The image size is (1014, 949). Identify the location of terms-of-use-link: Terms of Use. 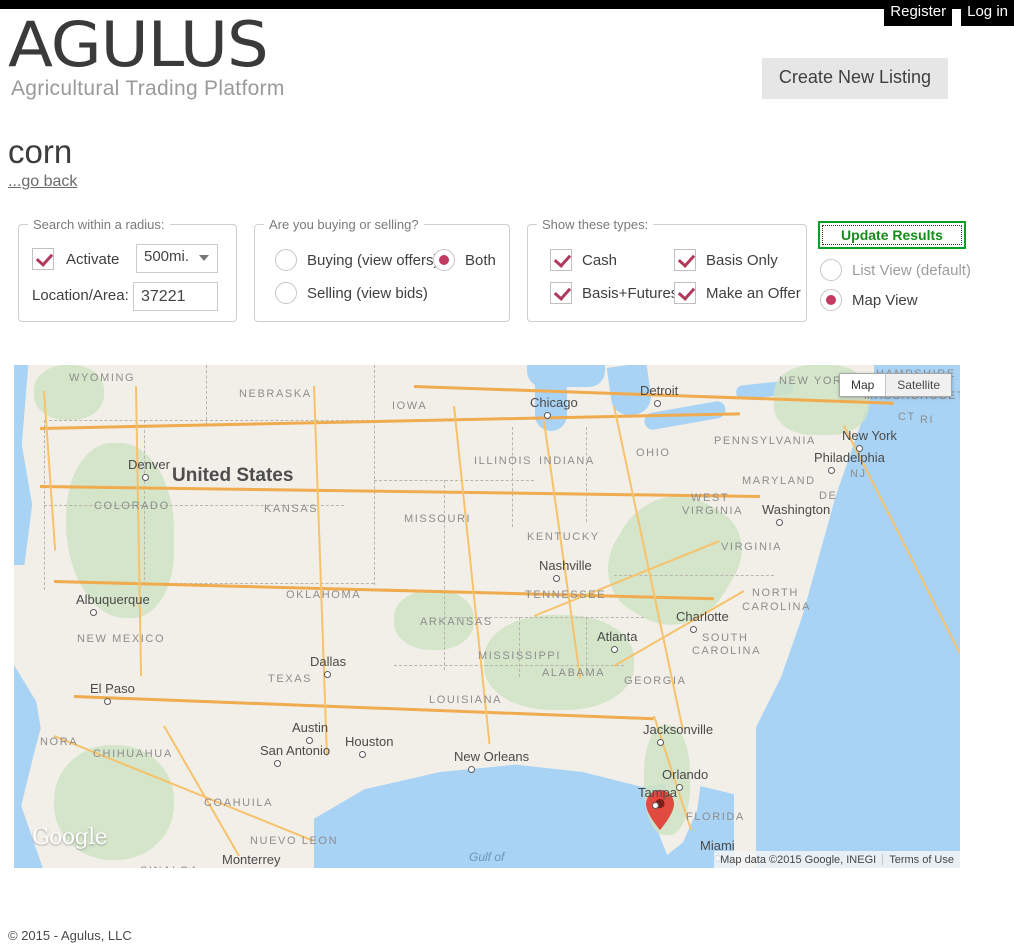
(921, 860).